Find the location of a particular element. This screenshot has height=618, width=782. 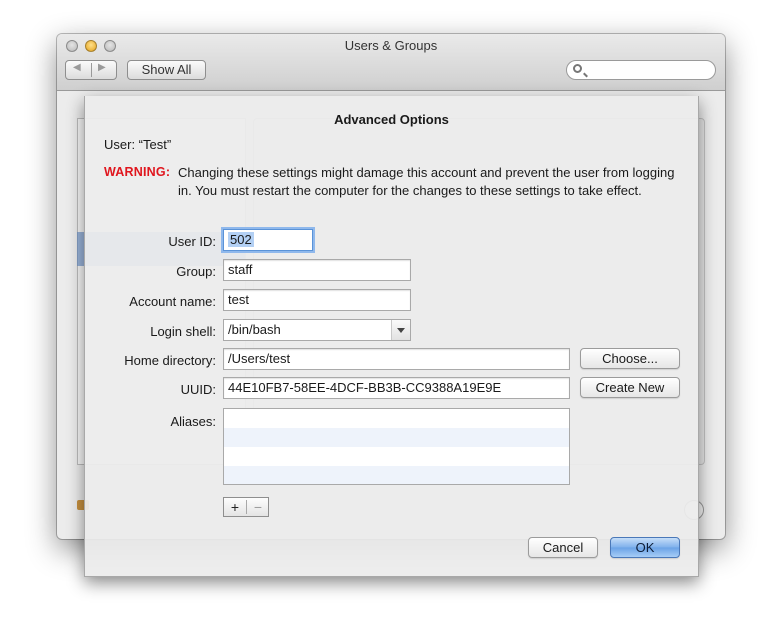

aliases-label: Aliases: is located at coordinates (193, 421).